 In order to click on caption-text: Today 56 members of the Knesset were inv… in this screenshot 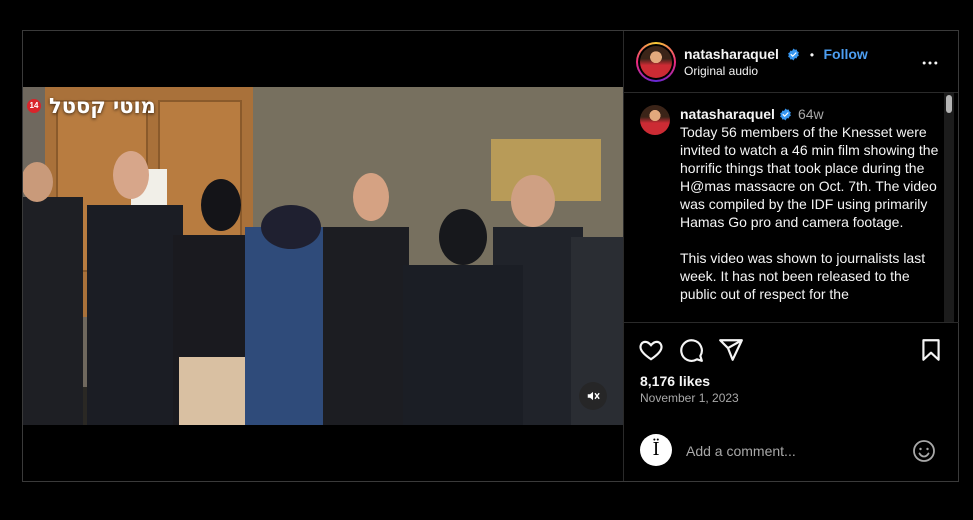, I will do `click(809, 213)`.